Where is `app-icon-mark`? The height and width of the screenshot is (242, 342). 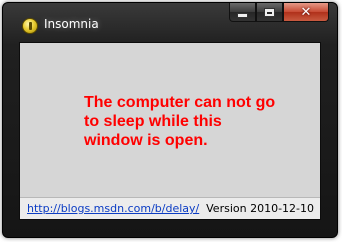 app-icon-mark is located at coordinates (30, 26).